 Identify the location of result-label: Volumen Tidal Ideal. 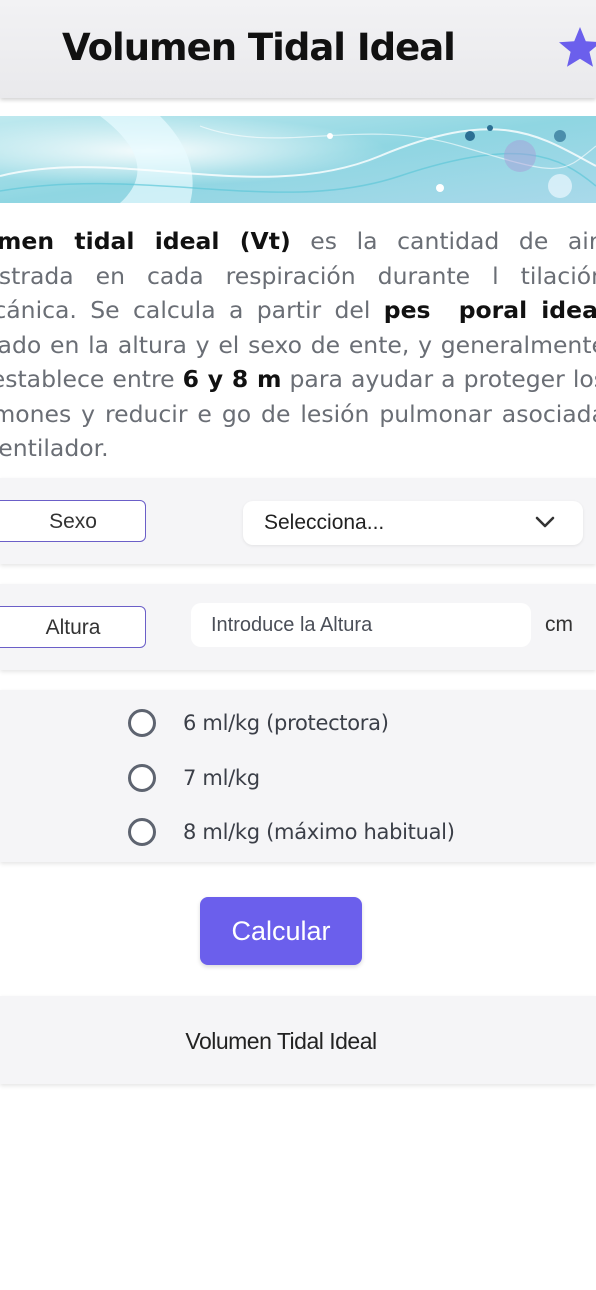
(281, 1041).